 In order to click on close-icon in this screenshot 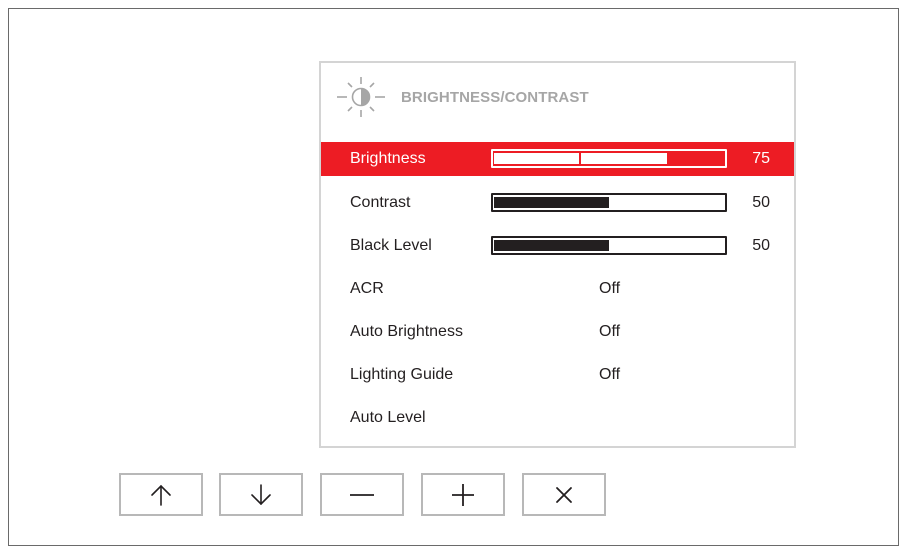, I will do `click(564, 494)`.